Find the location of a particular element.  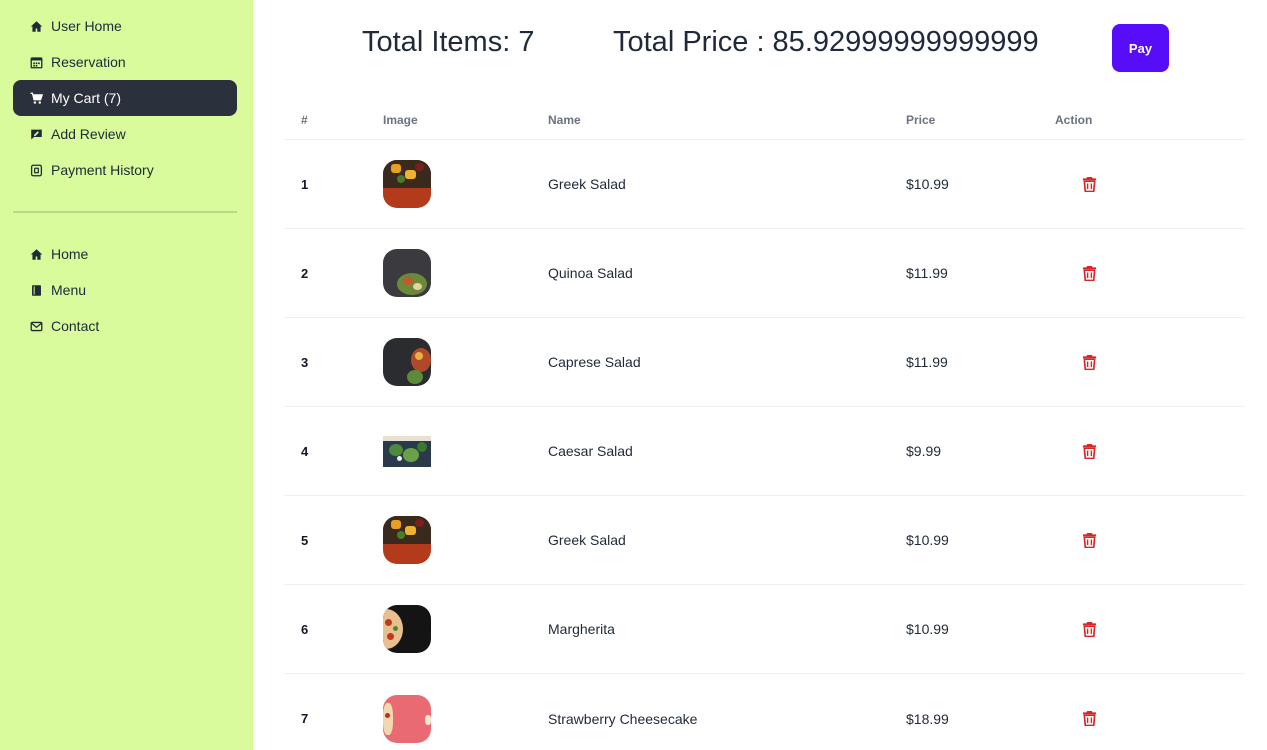

column-header-image: Image is located at coordinates (400, 119).